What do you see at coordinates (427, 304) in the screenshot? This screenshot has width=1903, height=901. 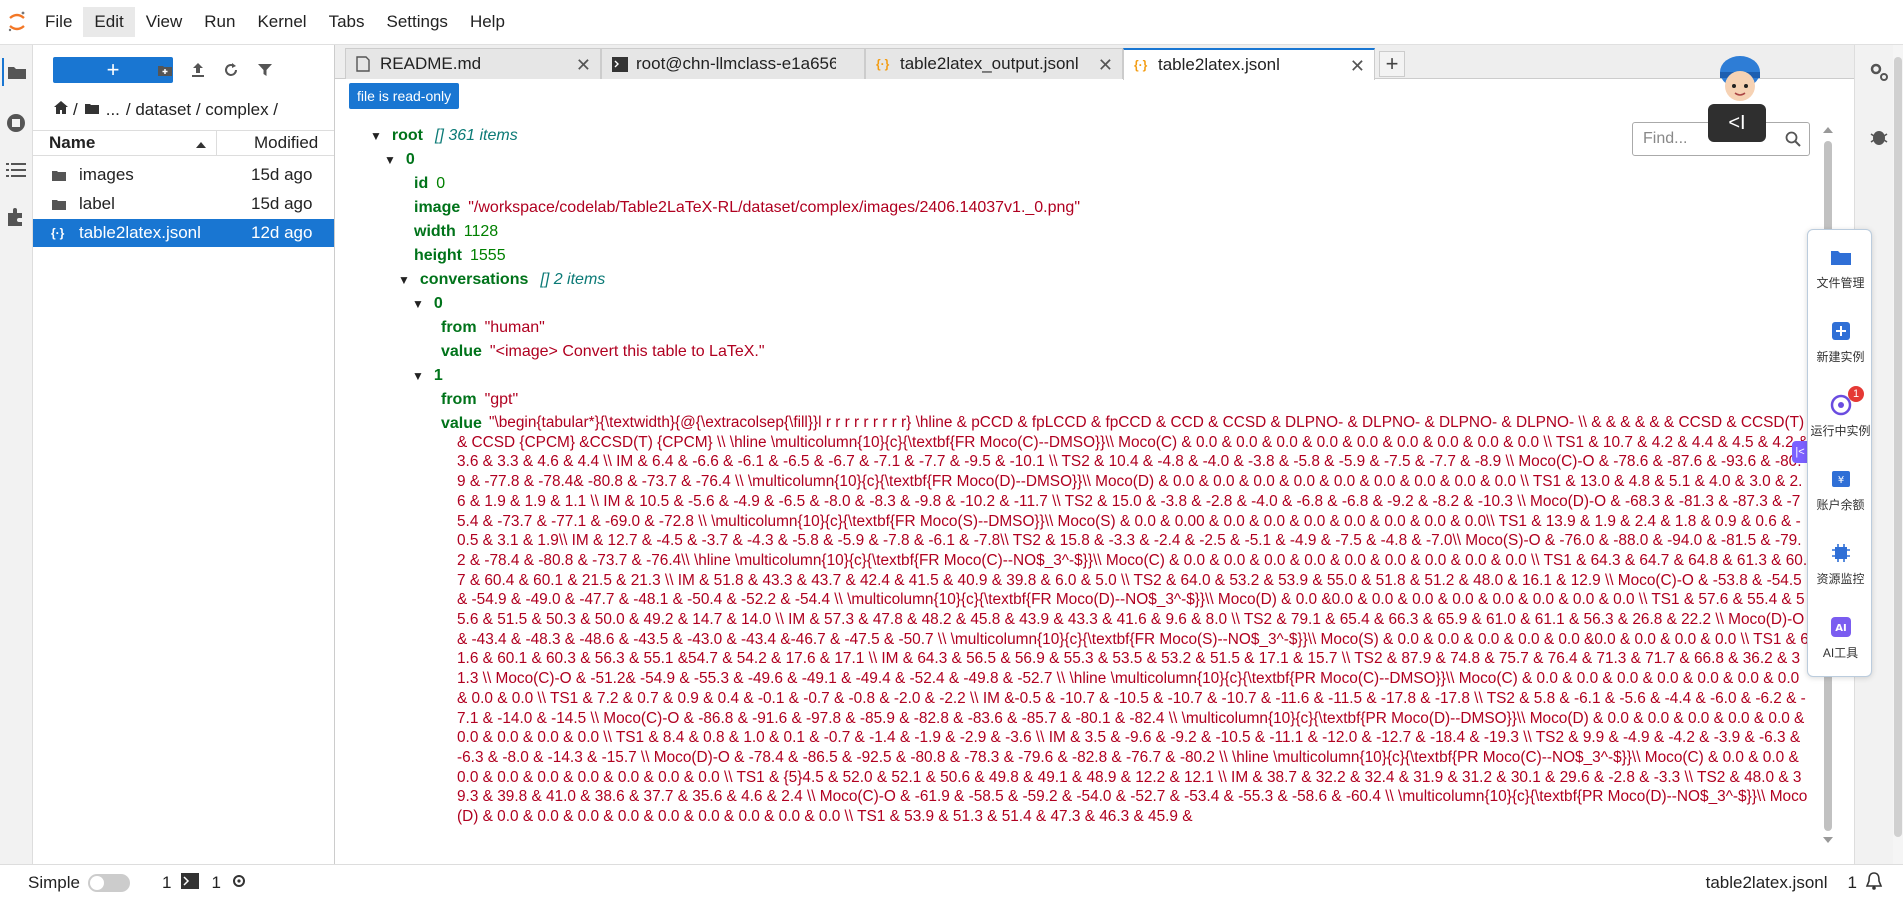 I see `tree-conv-0: ▼ 0` at bounding box center [427, 304].